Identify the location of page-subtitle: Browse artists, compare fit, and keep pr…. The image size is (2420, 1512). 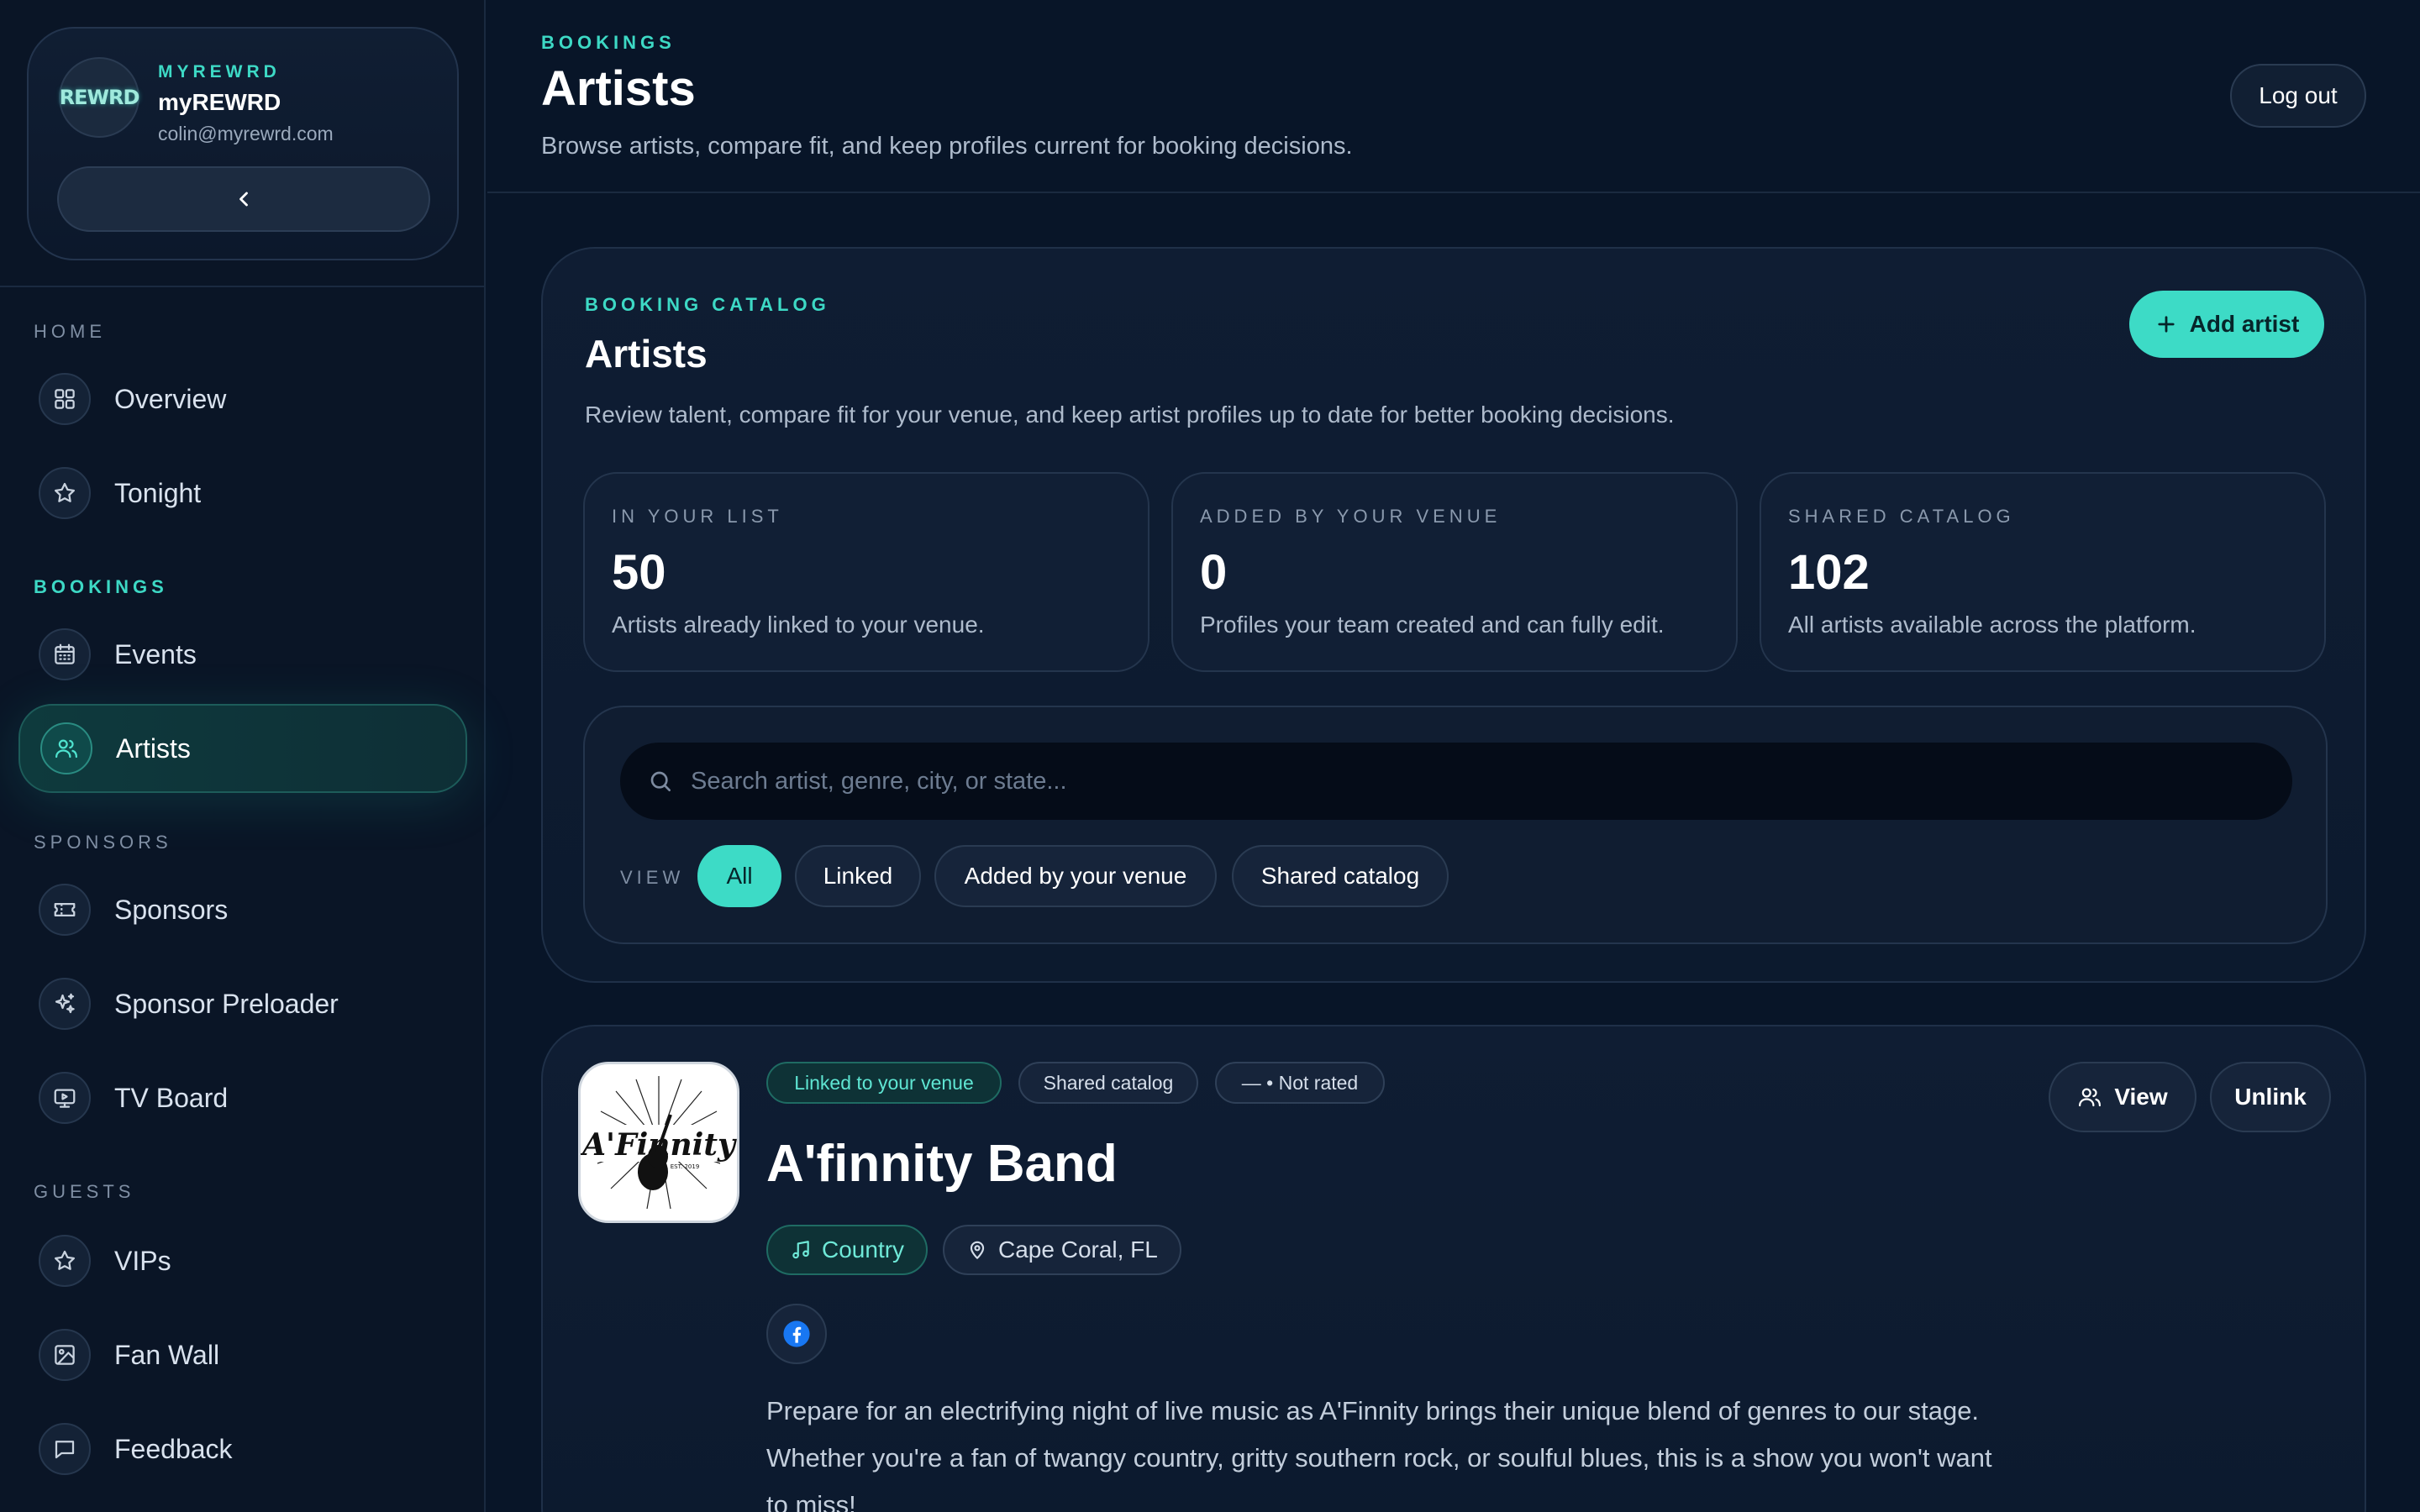
(947, 146).